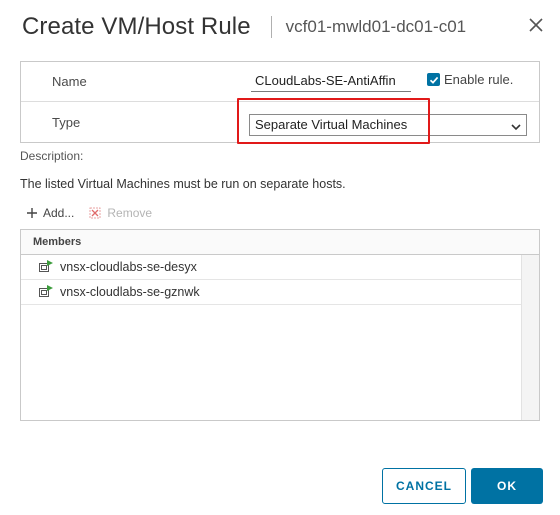 This screenshot has width=560, height=515. Describe the element at coordinates (280, 242) in the screenshot. I see `members-column-header: Members` at that location.